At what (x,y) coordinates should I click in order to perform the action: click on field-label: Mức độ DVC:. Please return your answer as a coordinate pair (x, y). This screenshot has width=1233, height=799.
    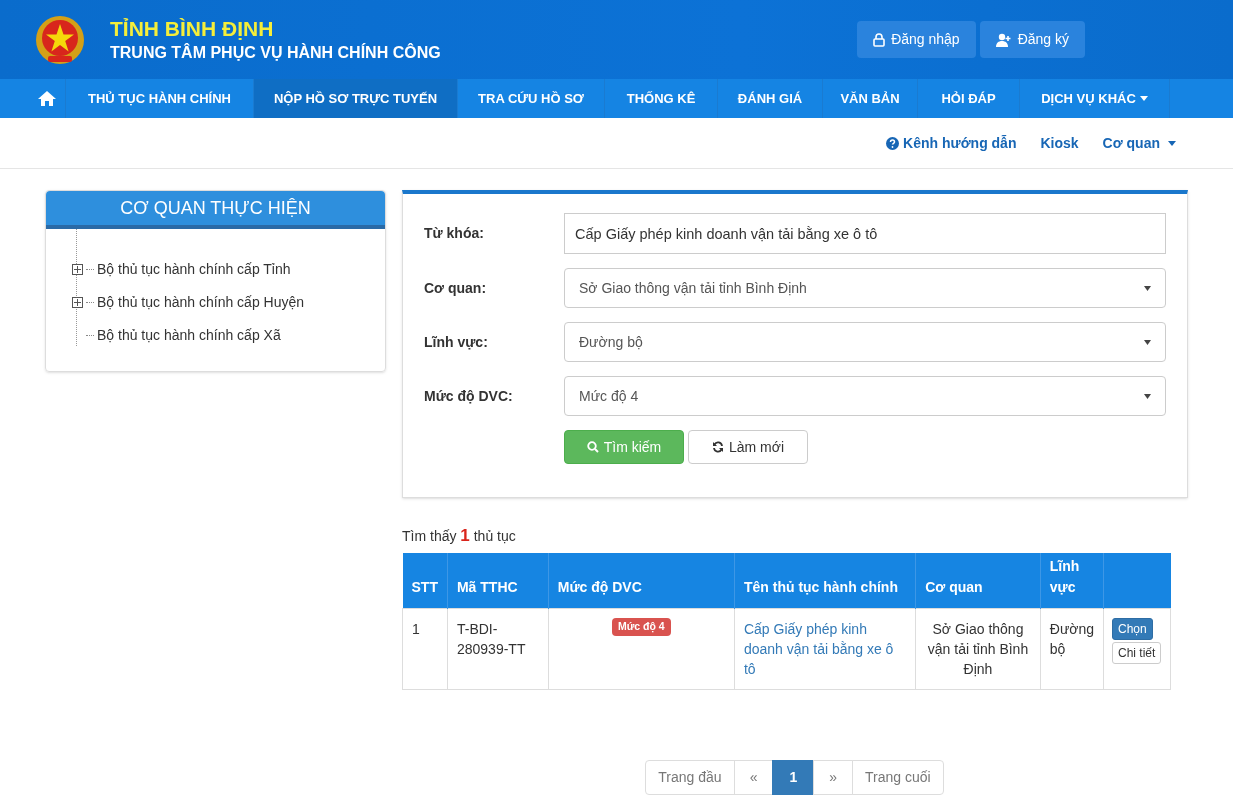
    Looking at the image, I should click on (469, 396).